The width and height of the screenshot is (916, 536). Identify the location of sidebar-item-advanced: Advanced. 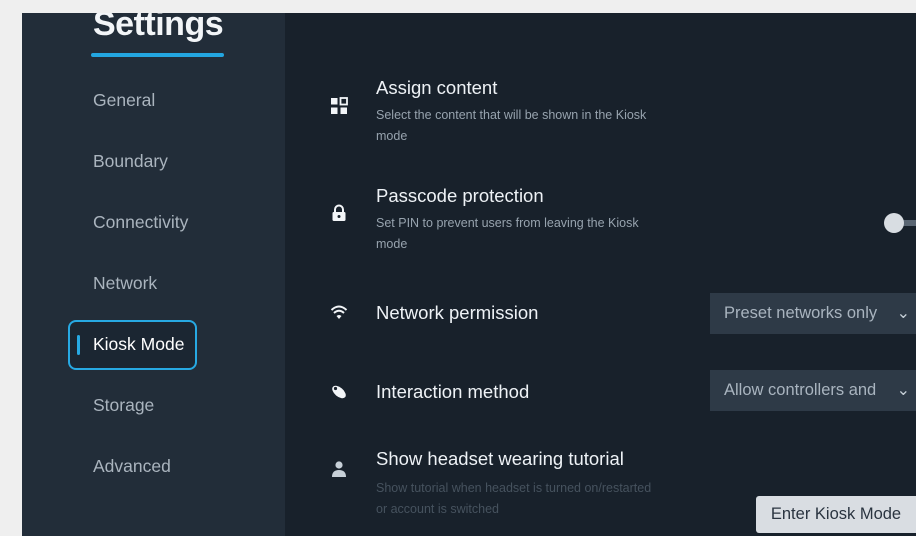
(132, 466).